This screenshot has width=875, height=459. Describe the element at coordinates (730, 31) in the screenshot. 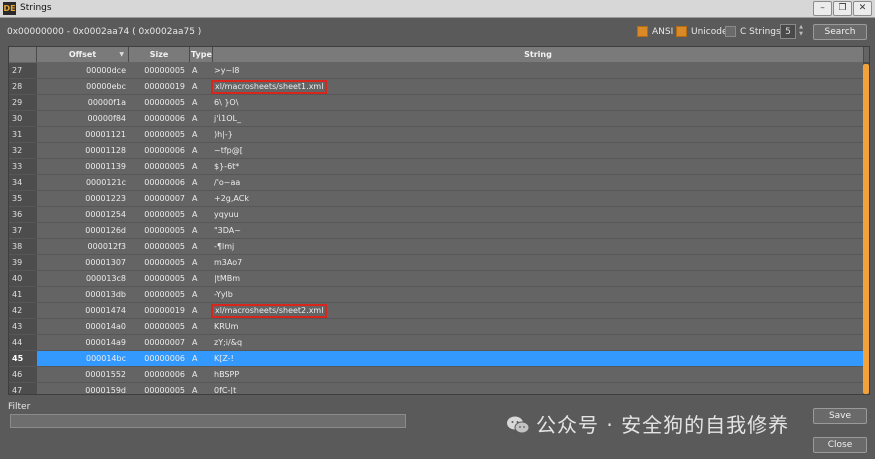

I see `cstrings-checkbox` at that location.